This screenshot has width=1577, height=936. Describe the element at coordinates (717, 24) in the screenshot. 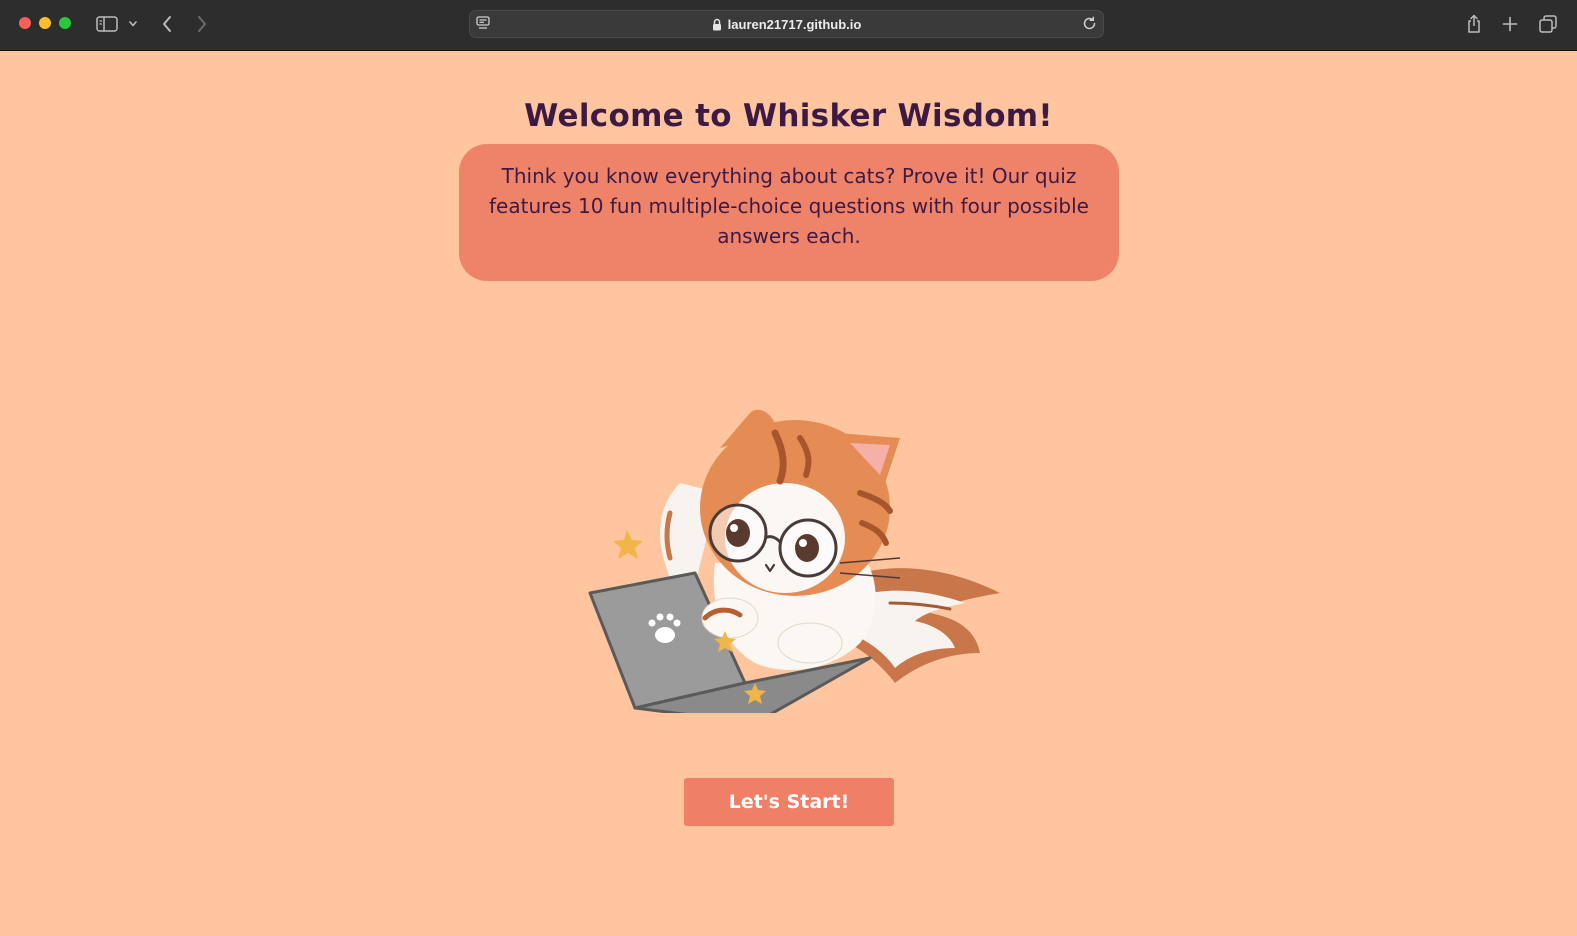

I see `lock-icon` at that location.